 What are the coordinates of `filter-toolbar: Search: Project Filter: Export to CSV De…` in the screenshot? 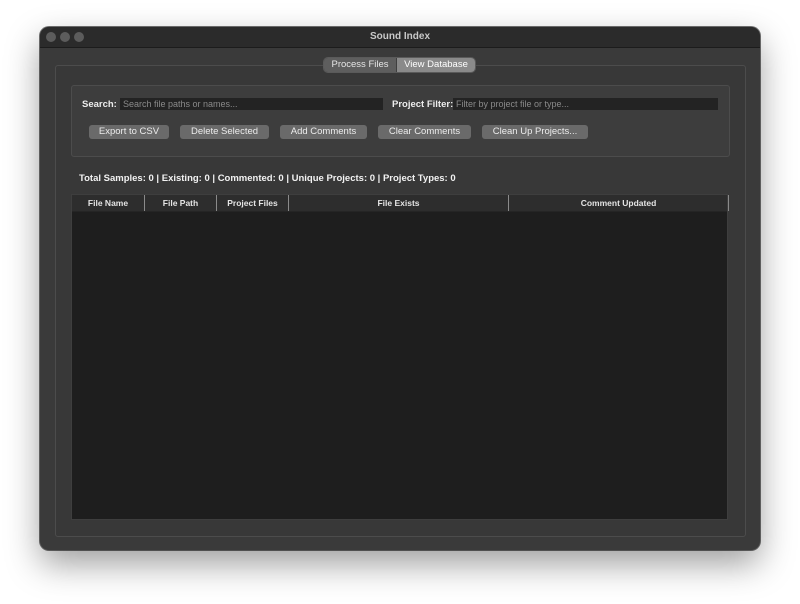 It's located at (400, 121).